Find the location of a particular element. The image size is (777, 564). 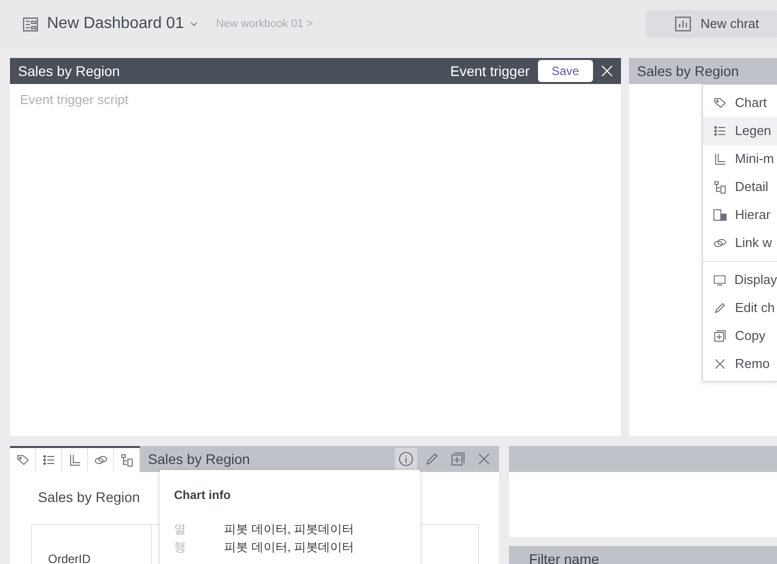

new-chart-button: New chrat is located at coordinates (711, 24).